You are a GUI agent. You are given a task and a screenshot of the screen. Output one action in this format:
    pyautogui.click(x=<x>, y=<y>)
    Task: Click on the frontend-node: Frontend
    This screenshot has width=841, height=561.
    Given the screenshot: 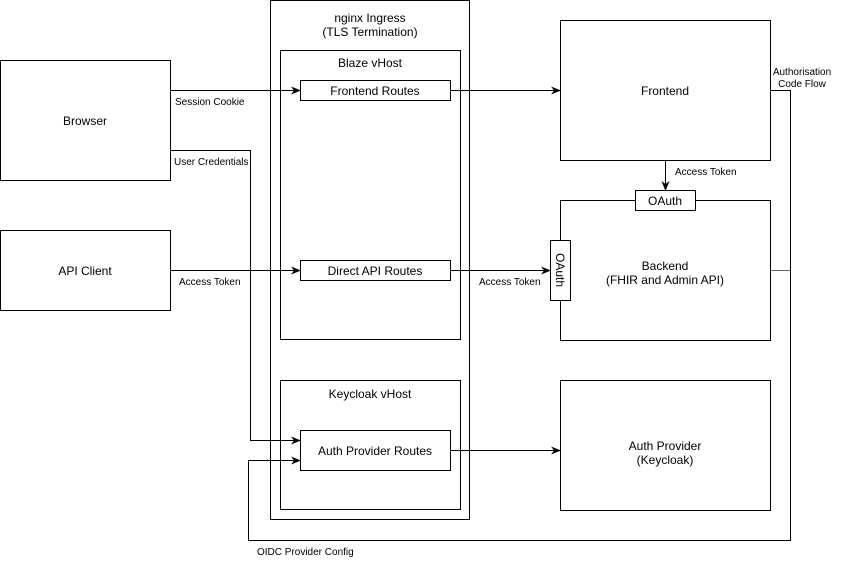 What is the action you would take?
    pyautogui.click(x=665, y=90)
    